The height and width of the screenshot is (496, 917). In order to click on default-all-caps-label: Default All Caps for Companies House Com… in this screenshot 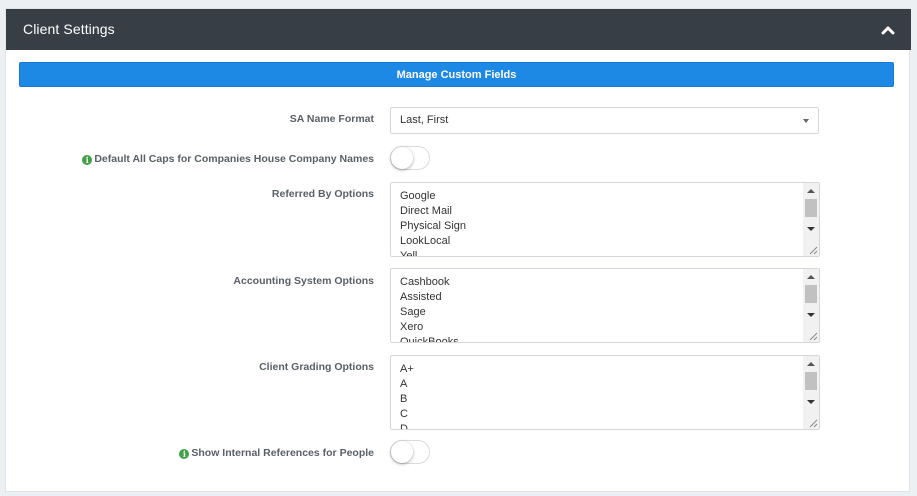, I will do `click(234, 159)`.